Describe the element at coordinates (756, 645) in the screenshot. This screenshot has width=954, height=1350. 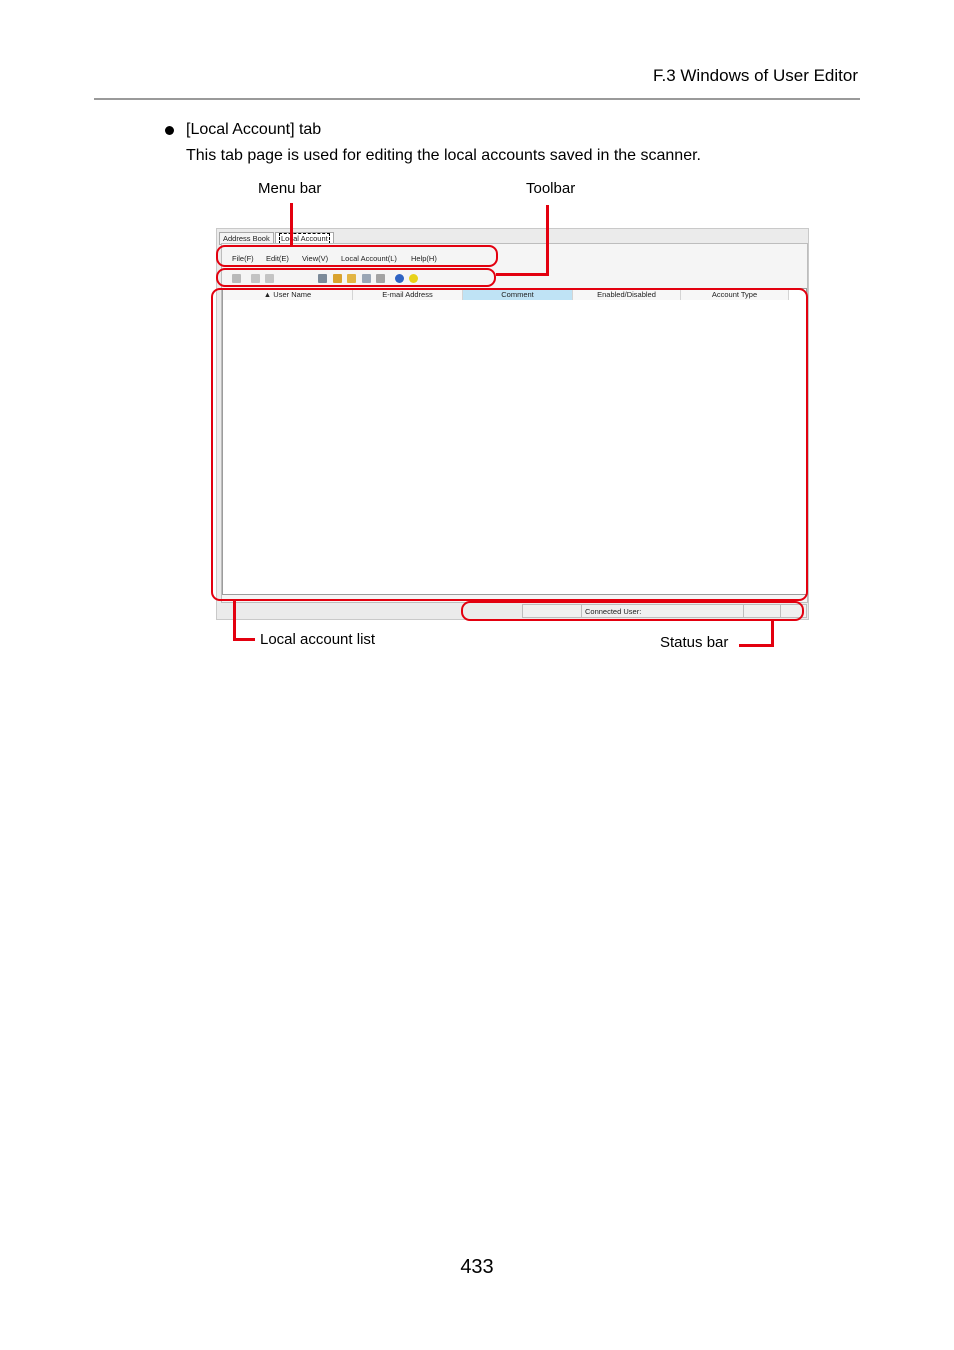
I see `status-leader-horizontal` at that location.